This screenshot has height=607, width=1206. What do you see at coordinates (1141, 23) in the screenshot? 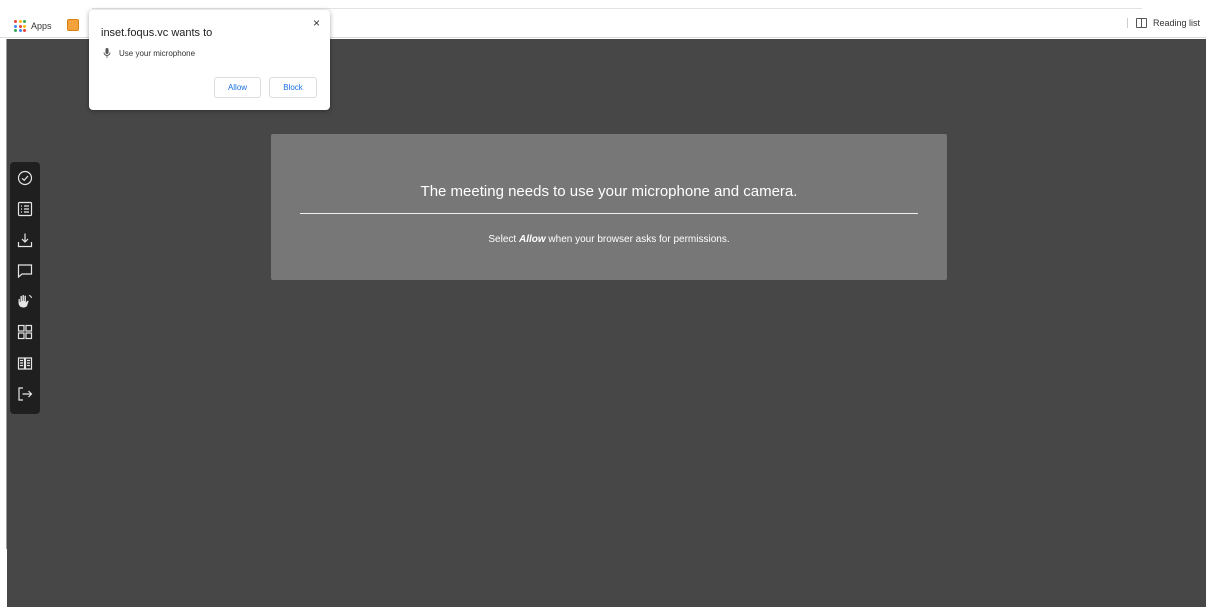
I see `reading-list-icon` at bounding box center [1141, 23].